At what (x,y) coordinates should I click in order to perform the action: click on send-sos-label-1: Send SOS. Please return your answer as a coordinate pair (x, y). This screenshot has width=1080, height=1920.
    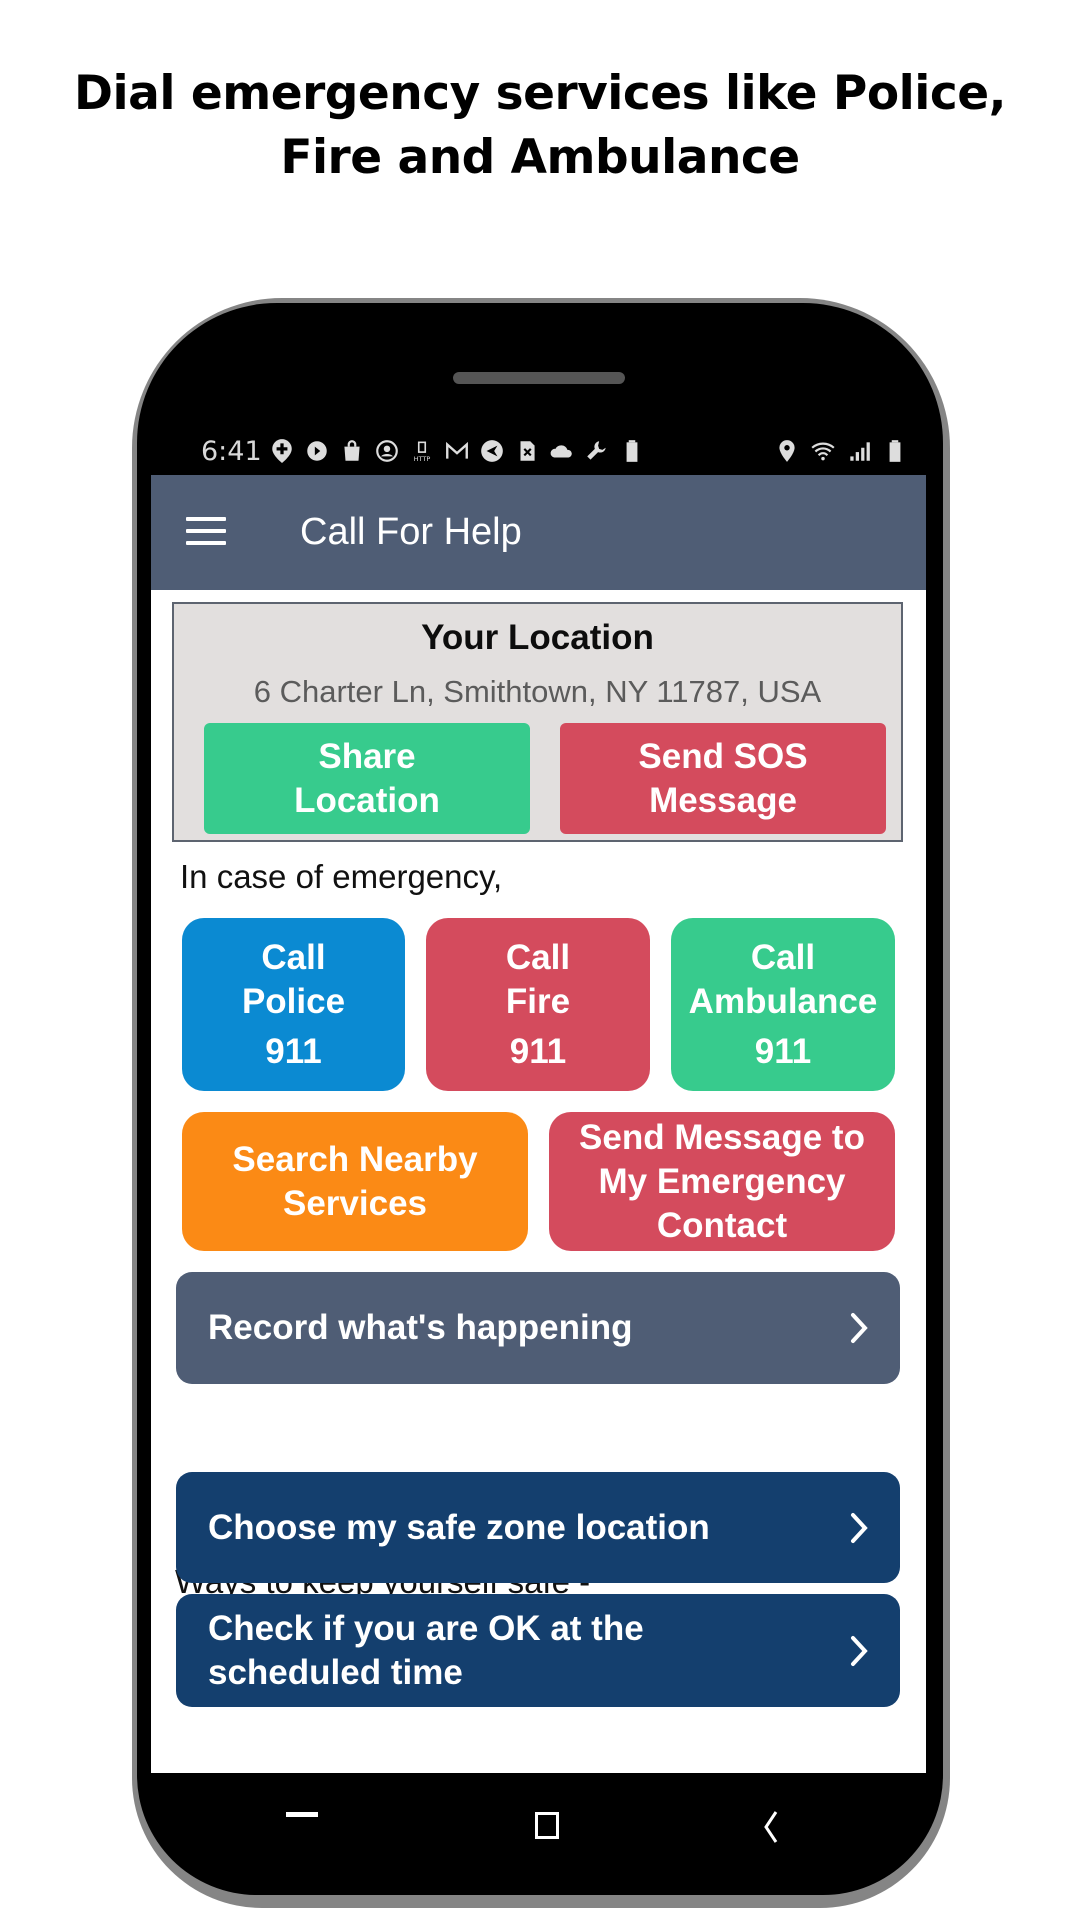
    Looking at the image, I should click on (723, 756).